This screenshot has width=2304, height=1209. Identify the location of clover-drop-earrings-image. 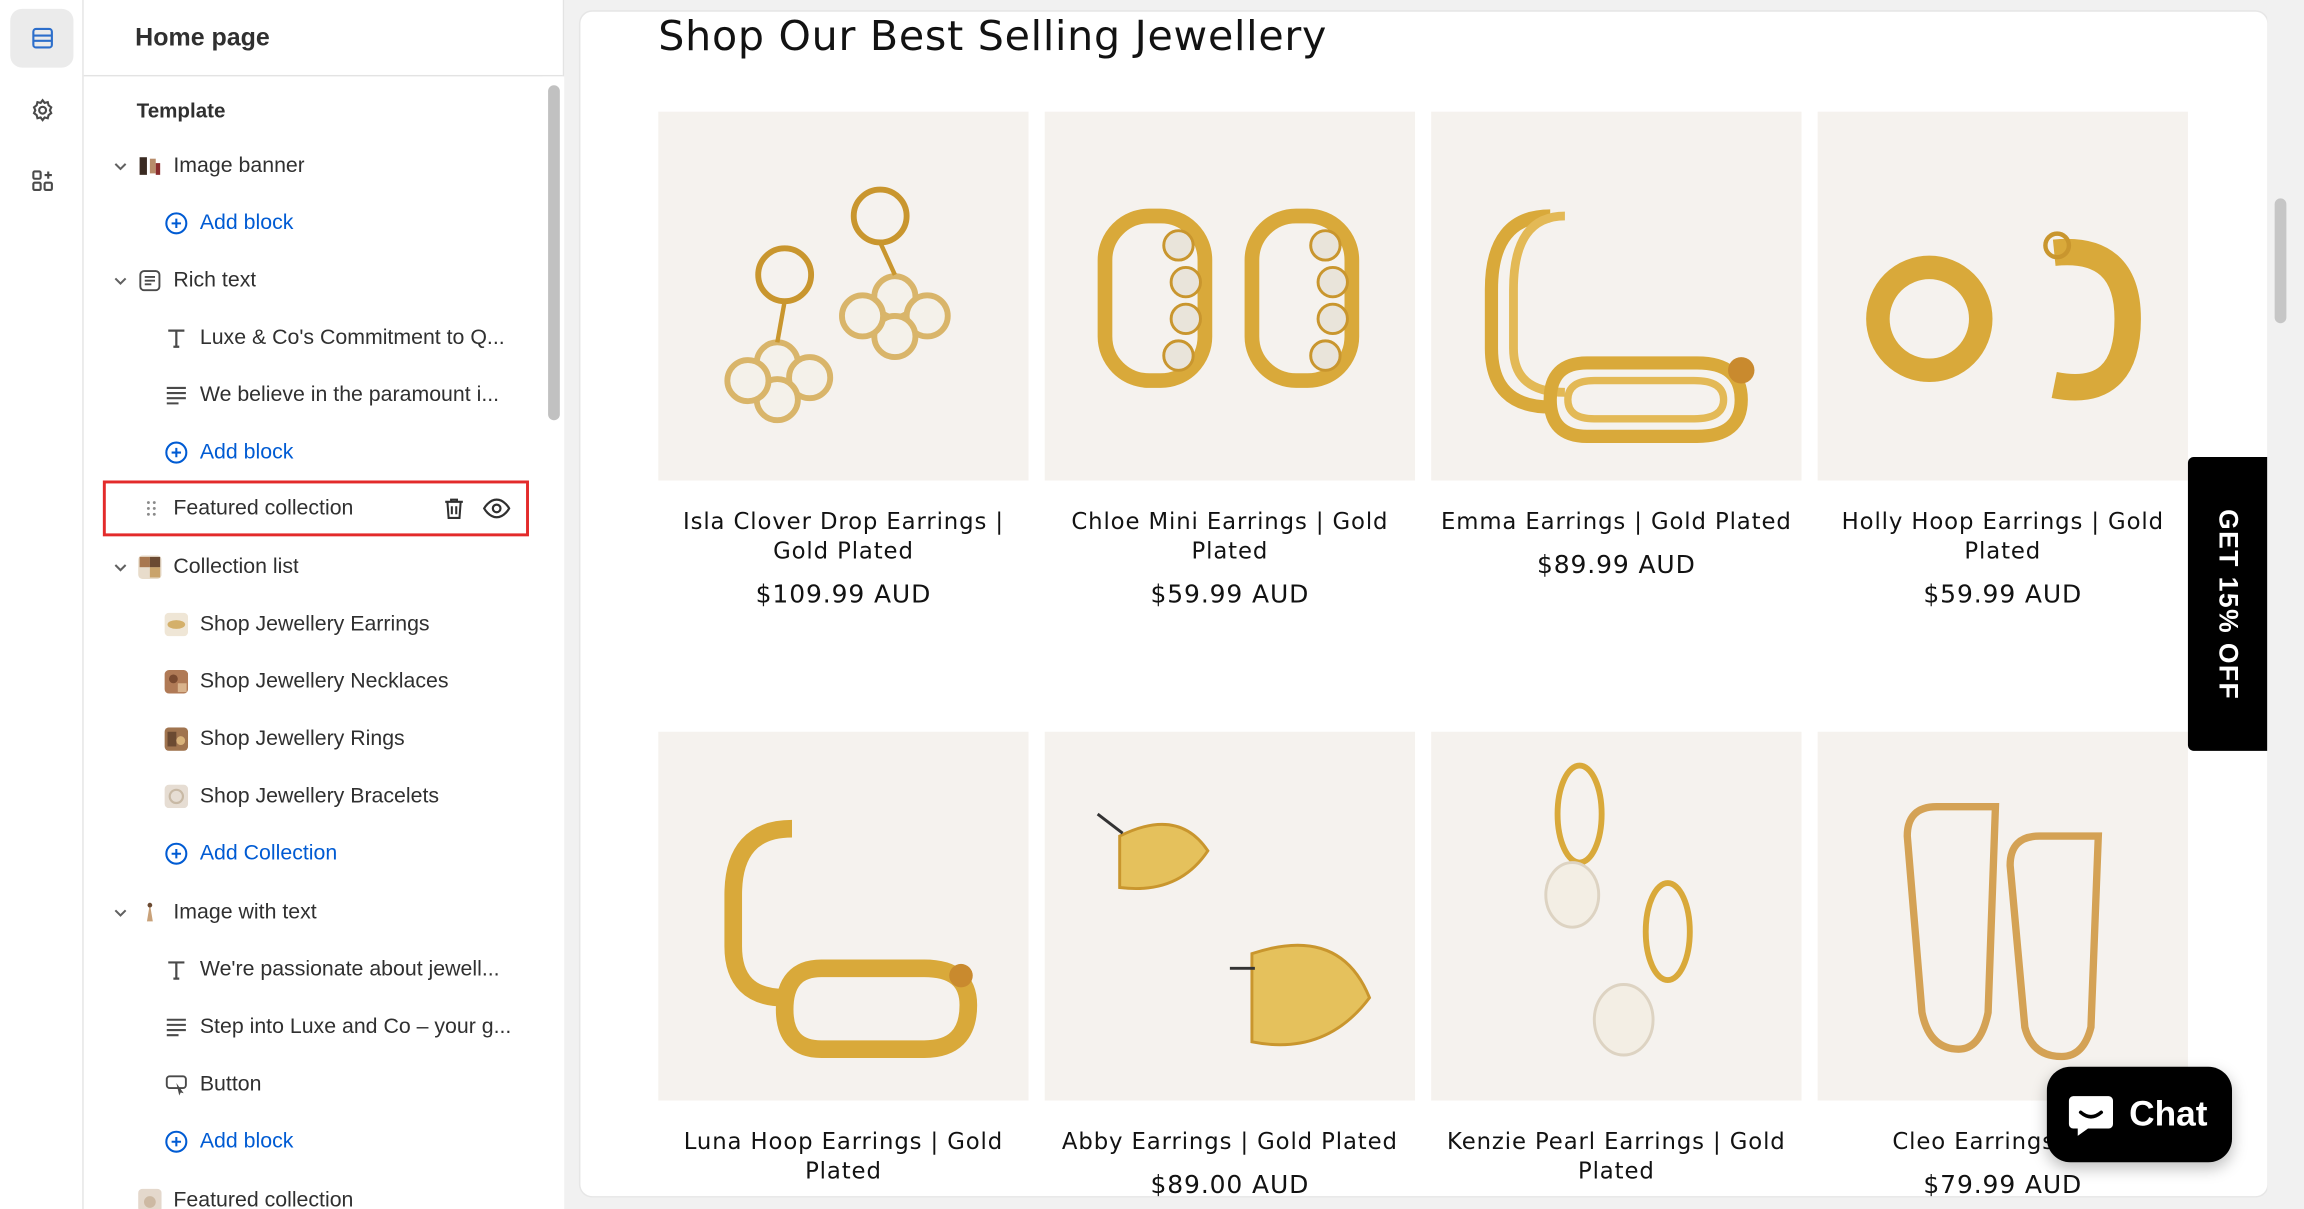
(837, 304).